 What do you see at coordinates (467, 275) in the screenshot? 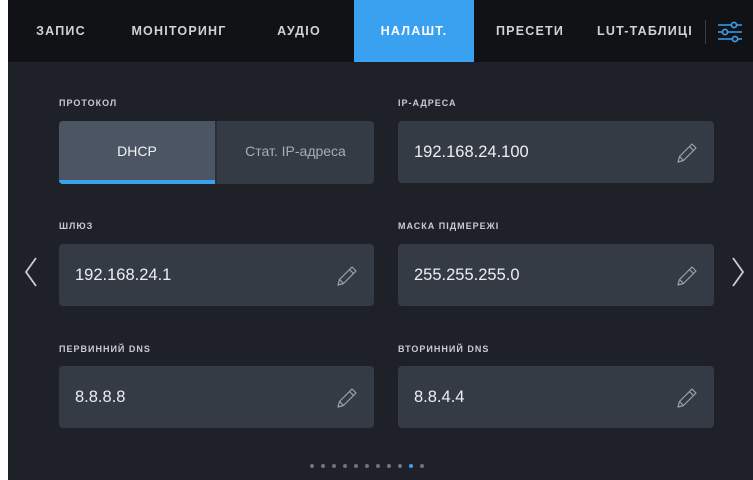
I see `subnet-mask-value: 255.255.255.0` at bounding box center [467, 275].